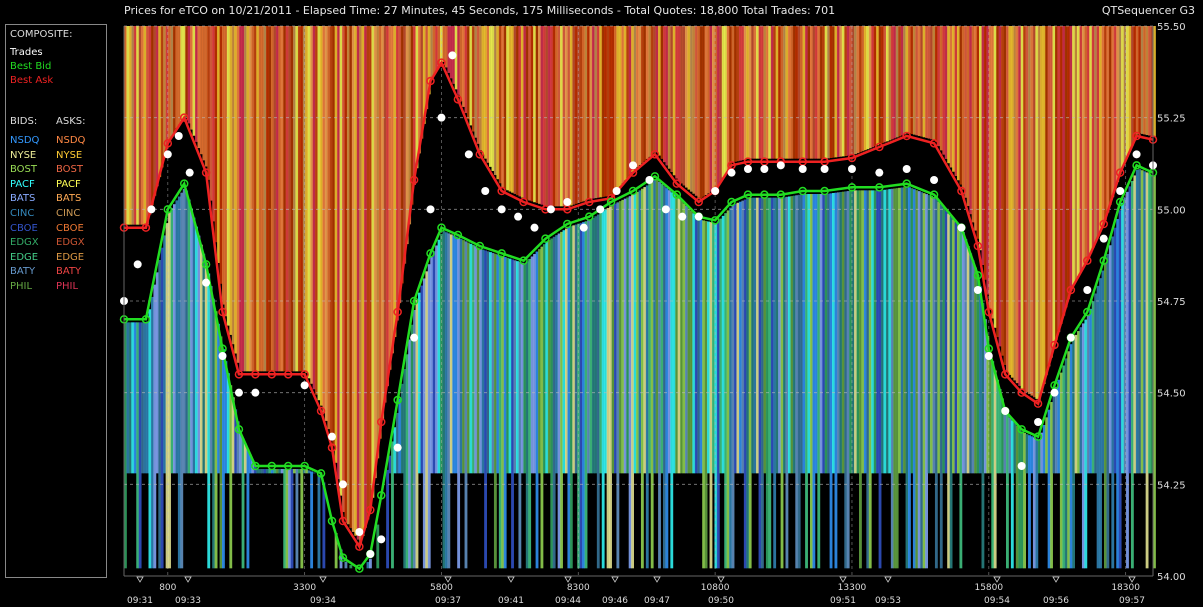 The image size is (1203, 607). I want to click on y-tick-label: 54.00, so click(1171, 577).